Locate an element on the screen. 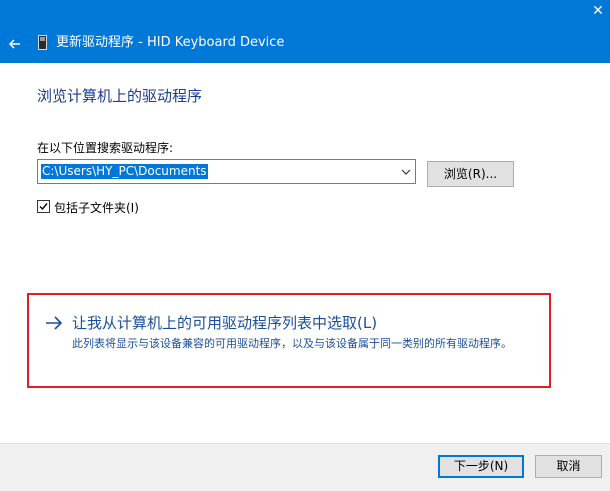 This screenshot has height=491, width=610. right-arrow-icon is located at coordinates (54, 323).